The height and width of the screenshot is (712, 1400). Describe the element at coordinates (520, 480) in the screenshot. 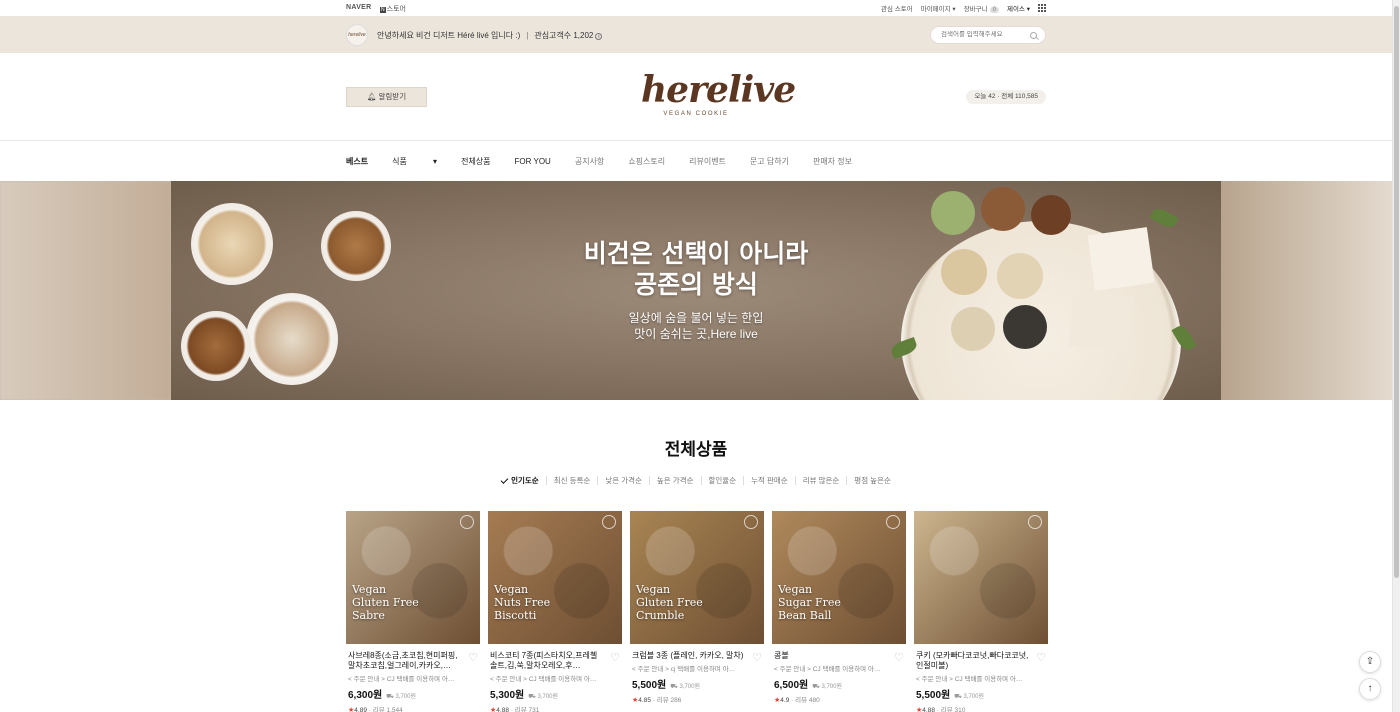

I see `sort-popular: 인기도순` at that location.